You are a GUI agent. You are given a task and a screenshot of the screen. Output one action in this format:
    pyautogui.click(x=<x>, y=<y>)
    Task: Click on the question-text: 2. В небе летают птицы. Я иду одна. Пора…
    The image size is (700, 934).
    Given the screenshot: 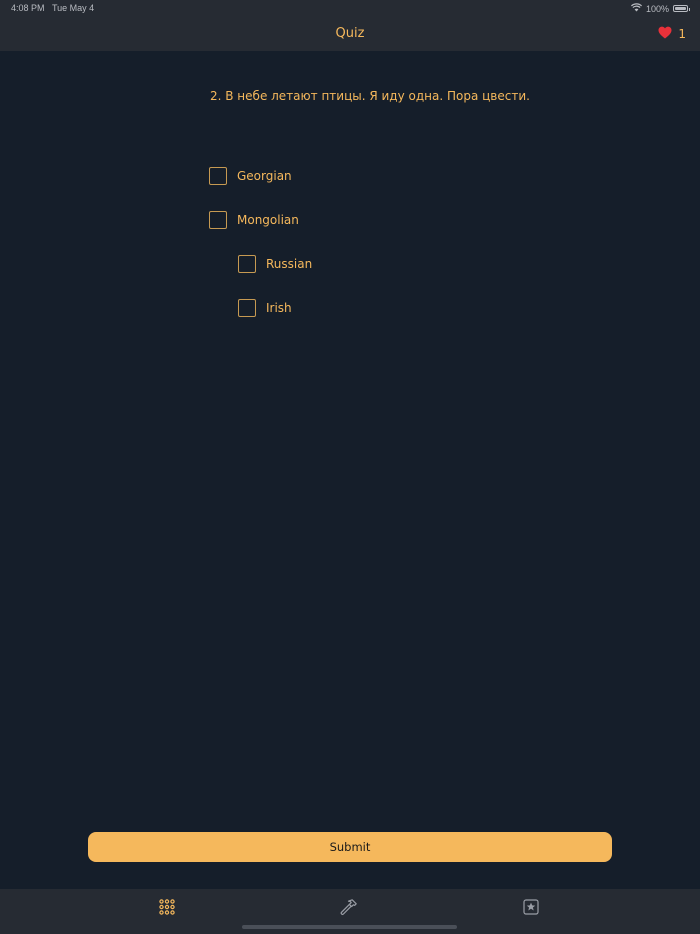 What is the action you would take?
    pyautogui.click(x=370, y=96)
    